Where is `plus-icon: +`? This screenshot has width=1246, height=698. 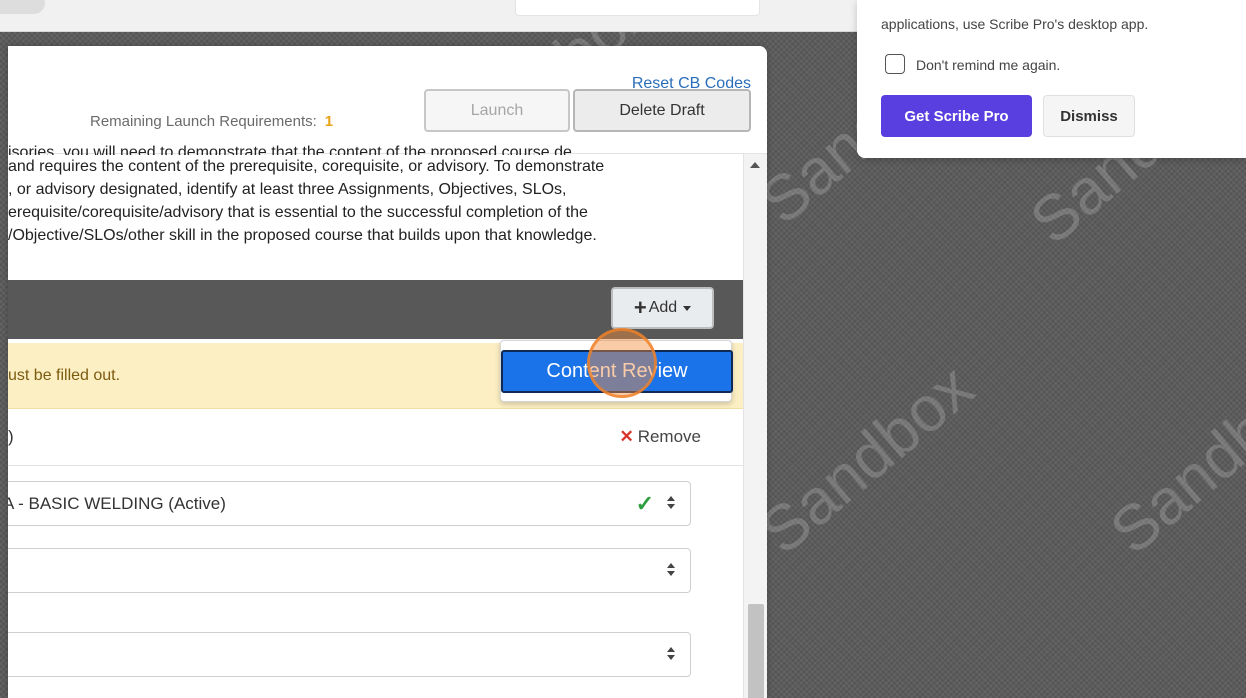
plus-icon: + is located at coordinates (640, 307).